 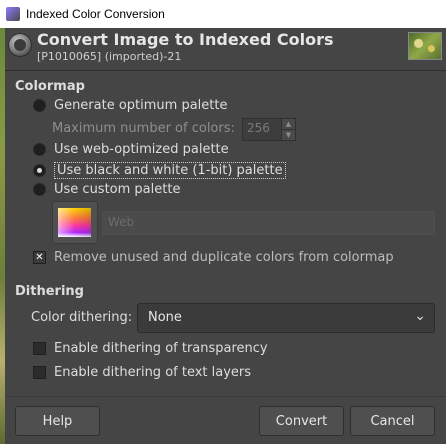 What do you see at coordinates (49, 291) in the screenshot?
I see `dithering-section-title: Dithering` at bounding box center [49, 291].